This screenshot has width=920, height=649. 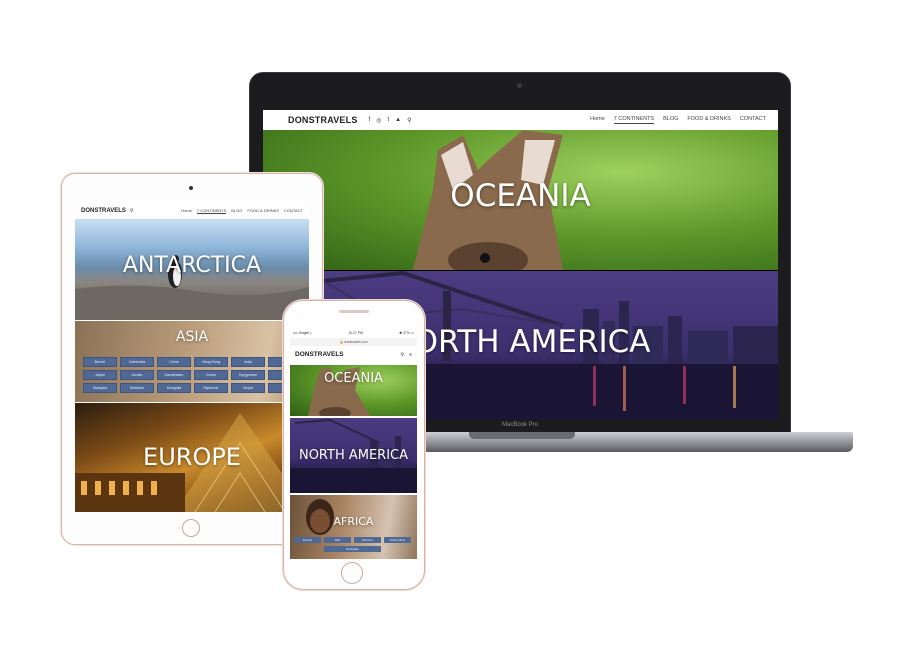 I want to click on laptop-trackpad-notch, so click(x=522, y=435).